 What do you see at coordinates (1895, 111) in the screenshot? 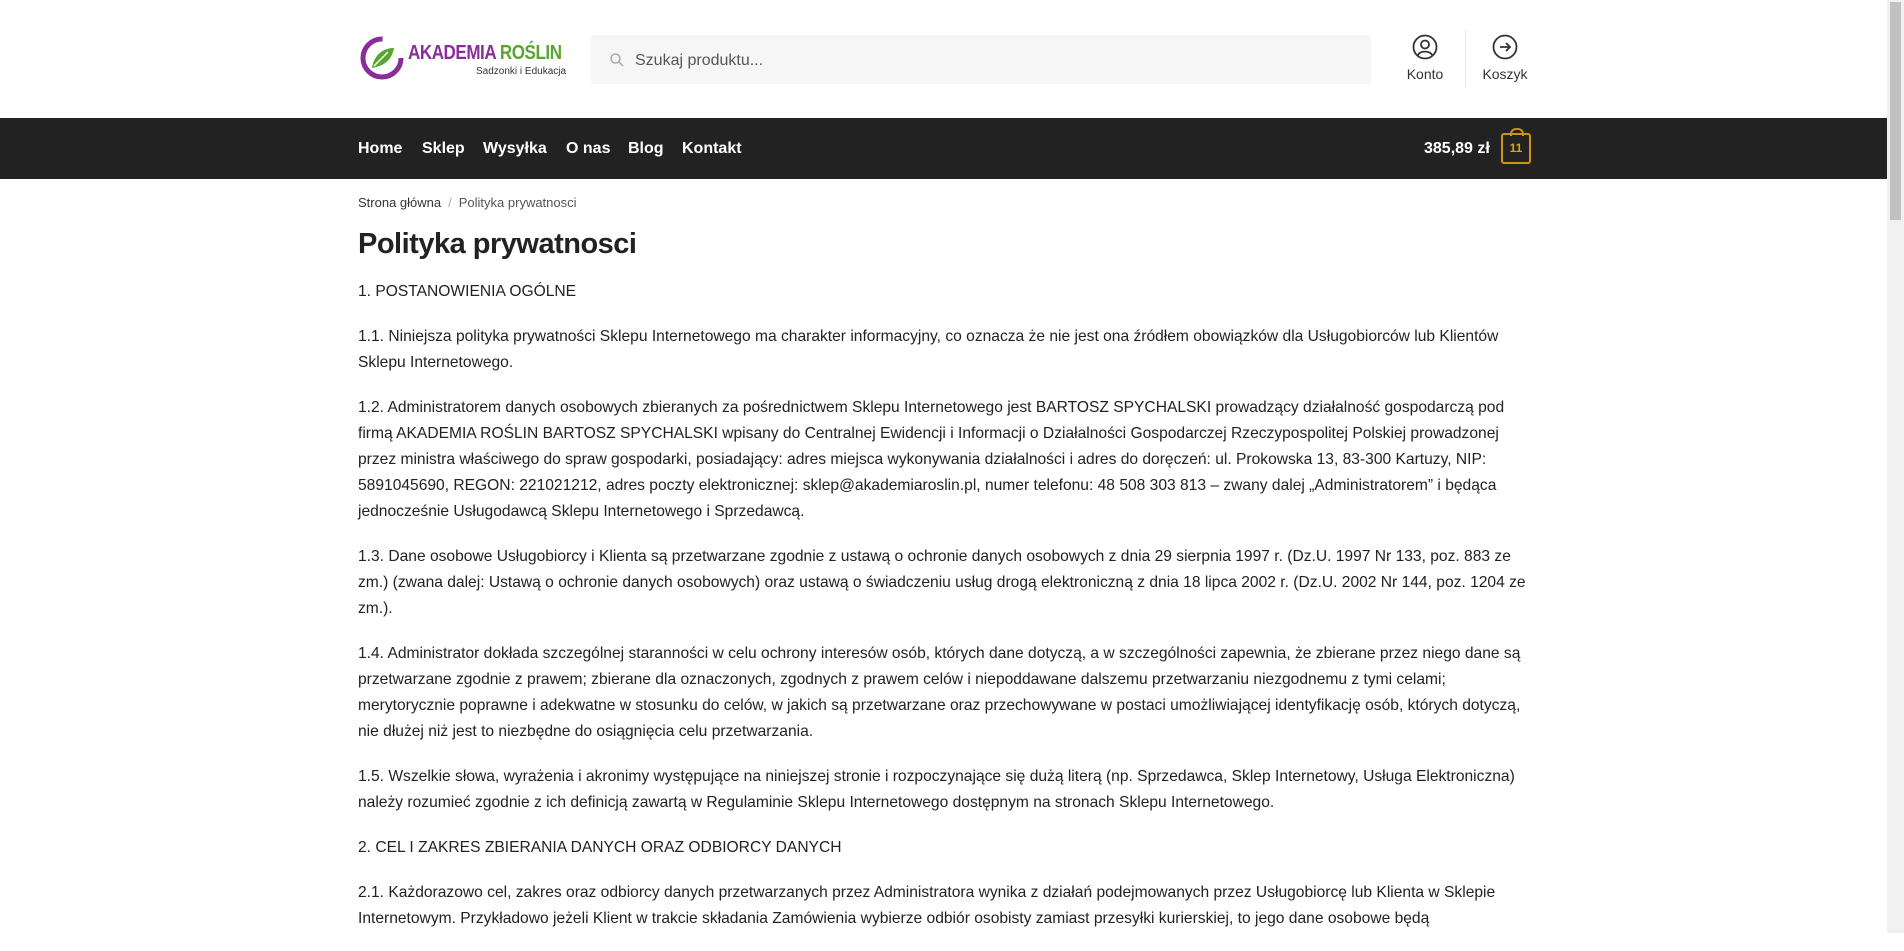
I see `scrollbar-thumb` at bounding box center [1895, 111].